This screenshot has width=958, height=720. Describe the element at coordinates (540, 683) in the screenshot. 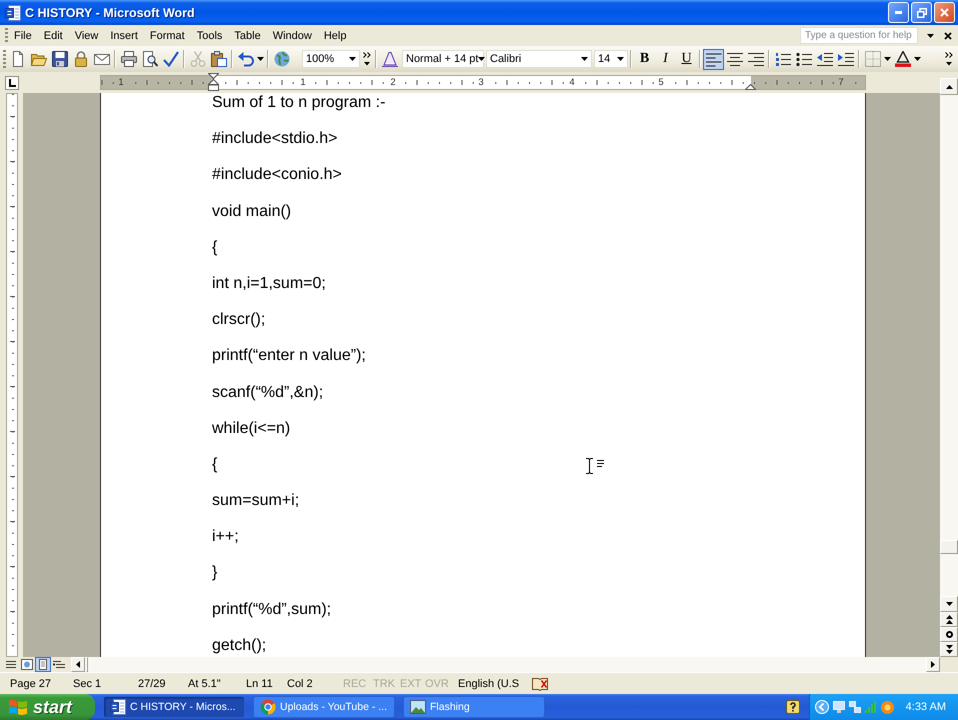

I see `book-error-icon` at that location.